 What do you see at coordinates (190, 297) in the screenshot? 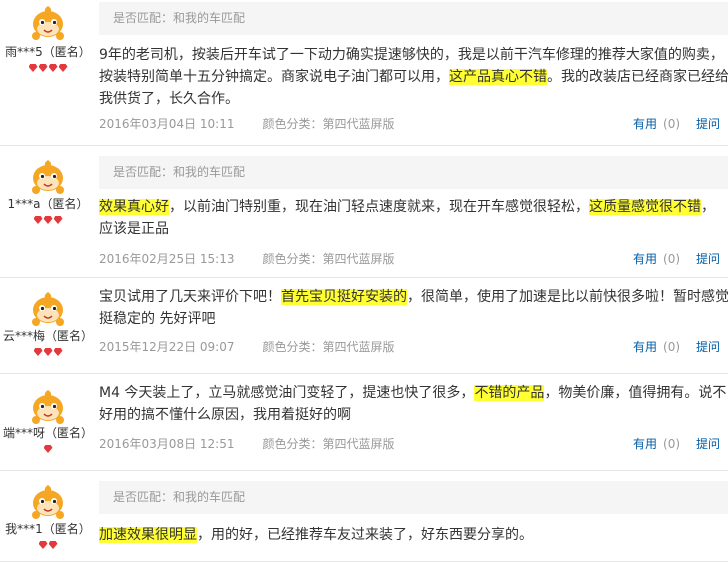
I see `review-text-segment: 宝贝试用了几天来评价下吧！` at bounding box center [190, 297].